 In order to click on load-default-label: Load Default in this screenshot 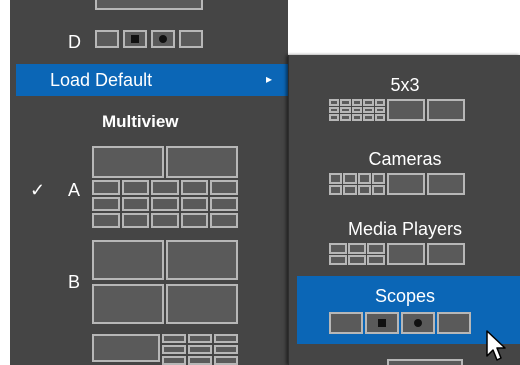, I will do `click(101, 80)`.